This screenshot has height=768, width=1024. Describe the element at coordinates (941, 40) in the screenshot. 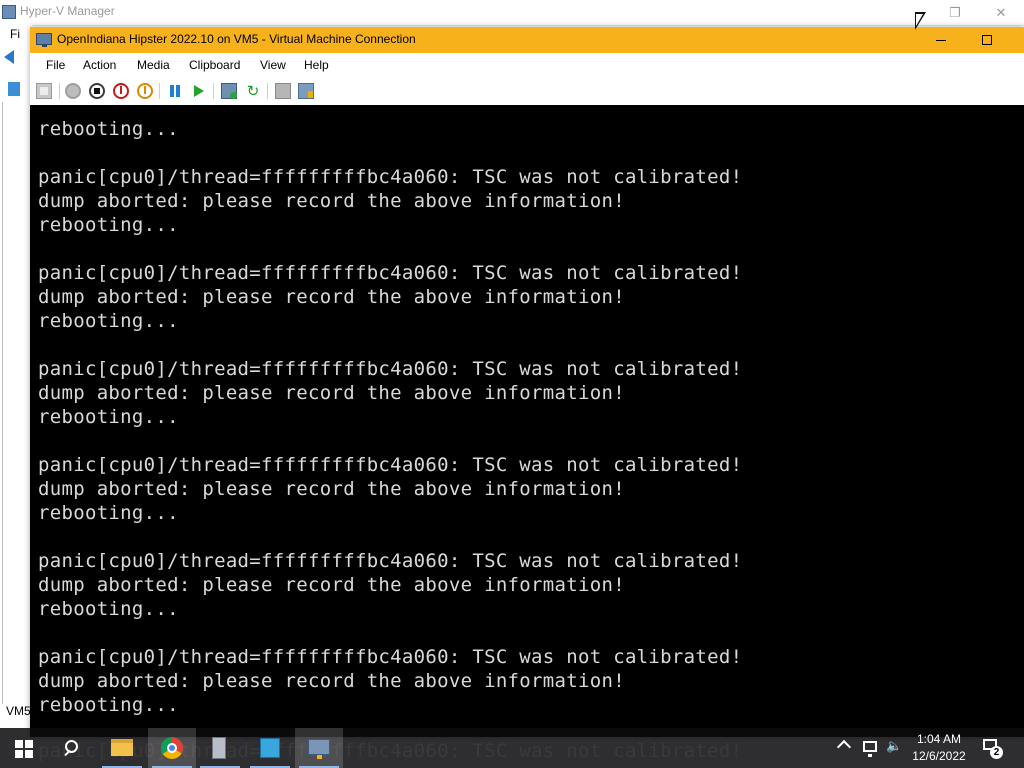

I see `minimize-button` at that location.